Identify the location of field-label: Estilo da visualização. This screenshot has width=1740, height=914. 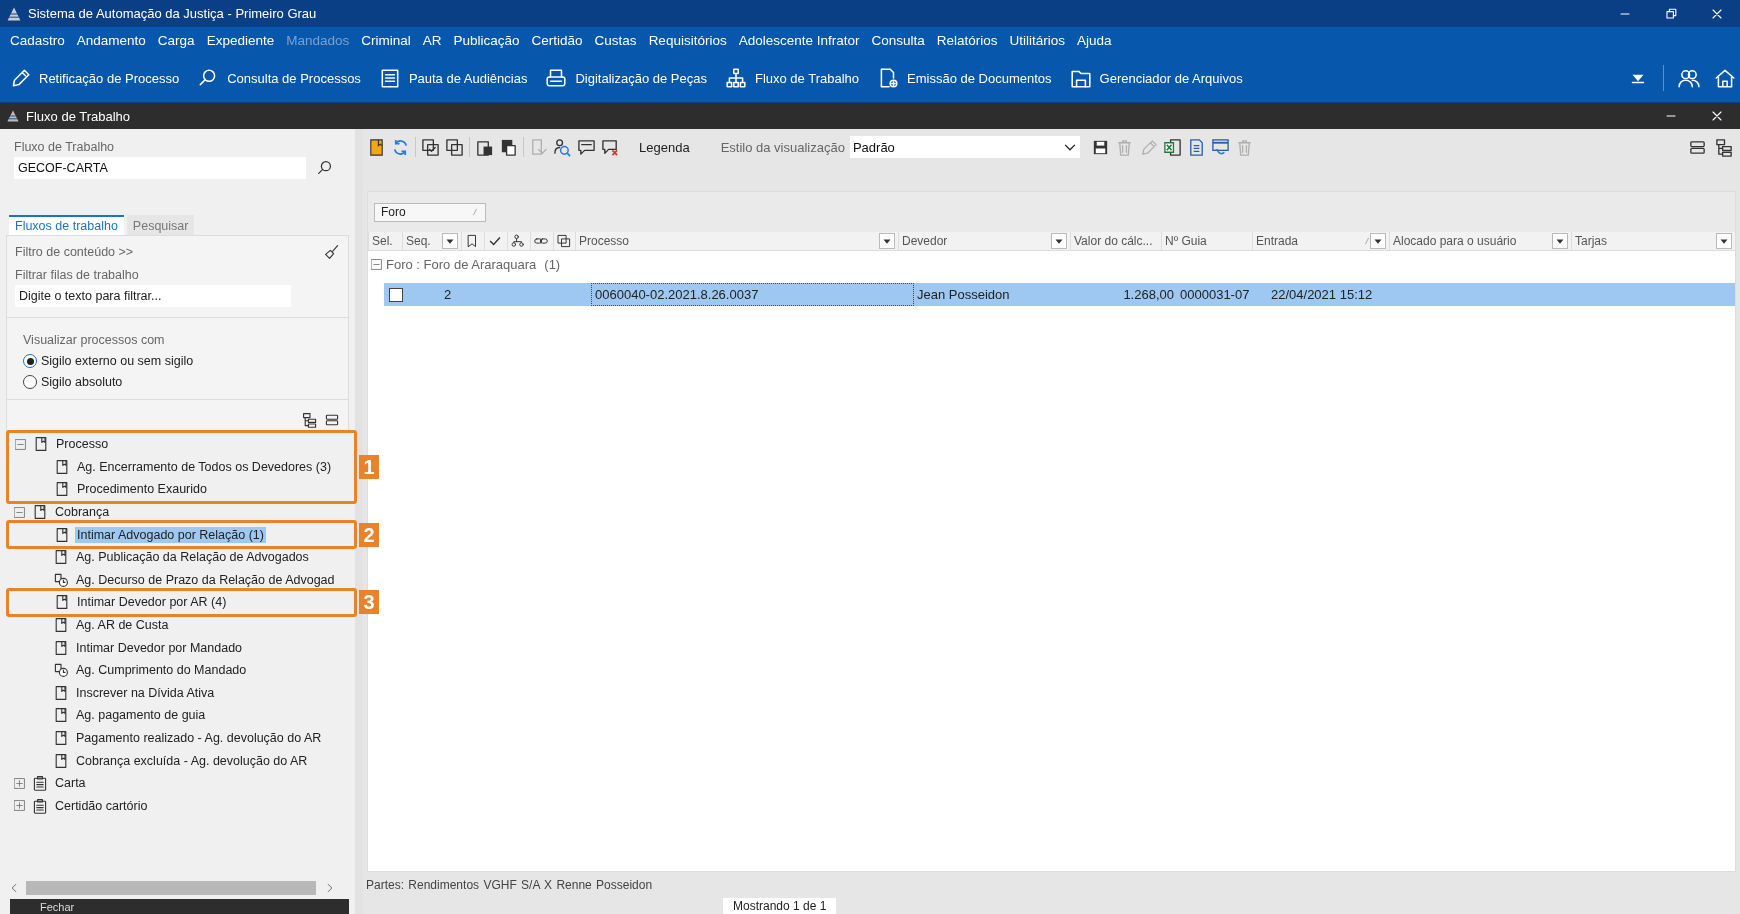
(782, 147).